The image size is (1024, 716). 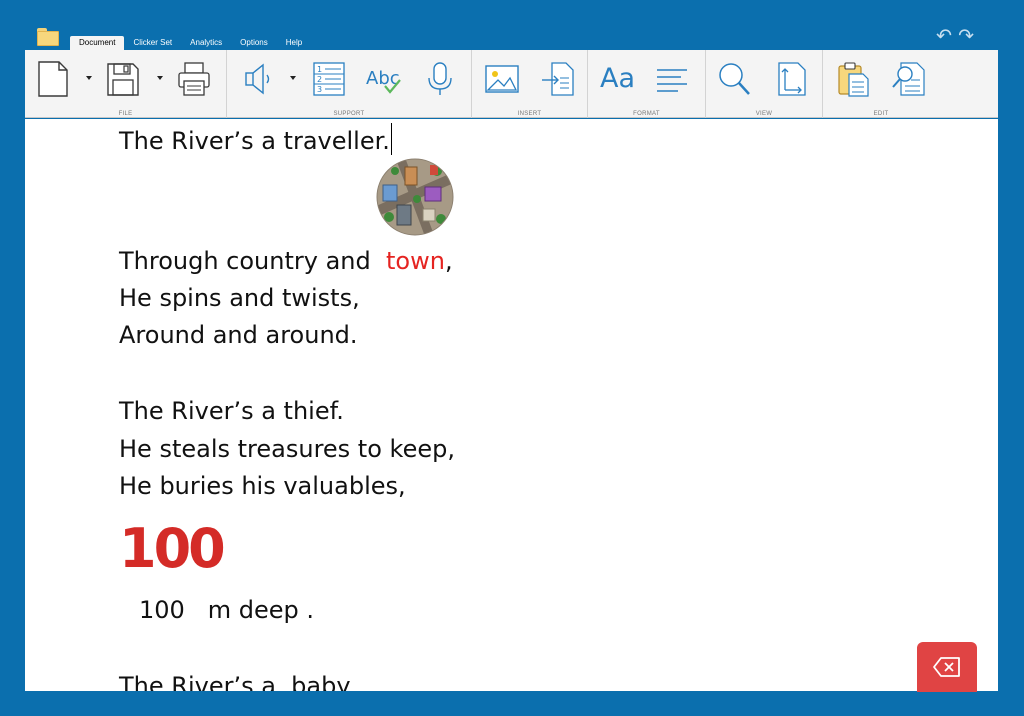 I want to click on doc-line-text: The River’s a traveller., so click(x=254, y=141).